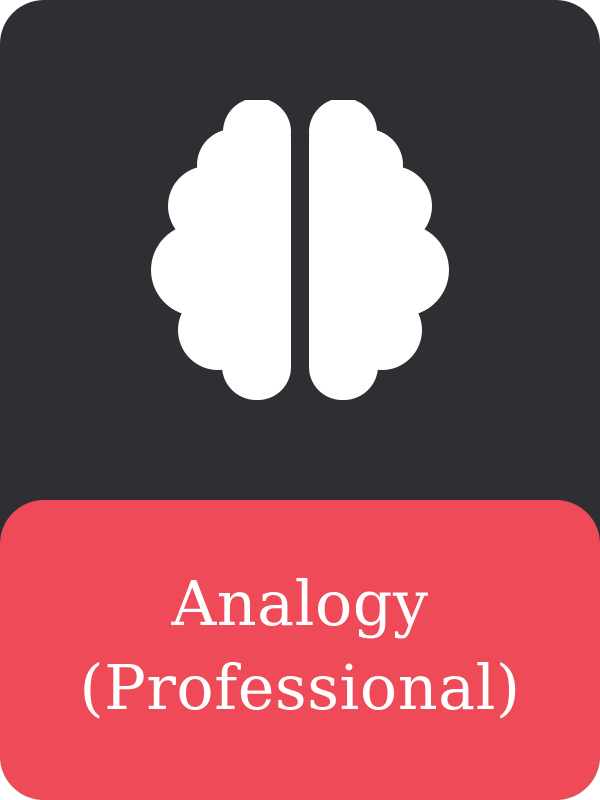  What do you see at coordinates (300, 603) in the screenshot?
I see `card-title-line-1: Analogy` at bounding box center [300, 603].